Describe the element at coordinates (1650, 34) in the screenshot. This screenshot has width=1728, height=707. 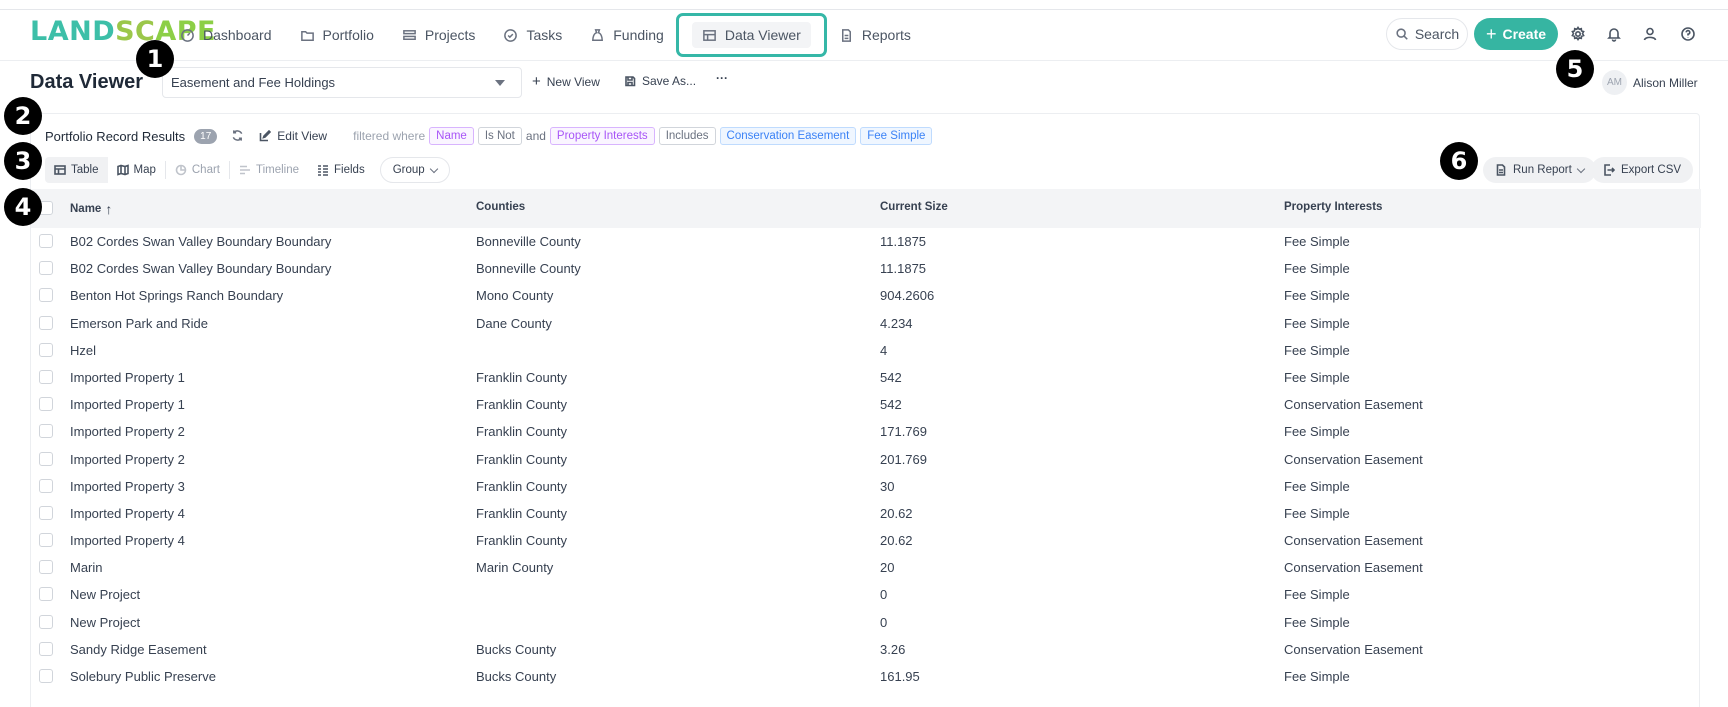
I see `profile-button` at that location.